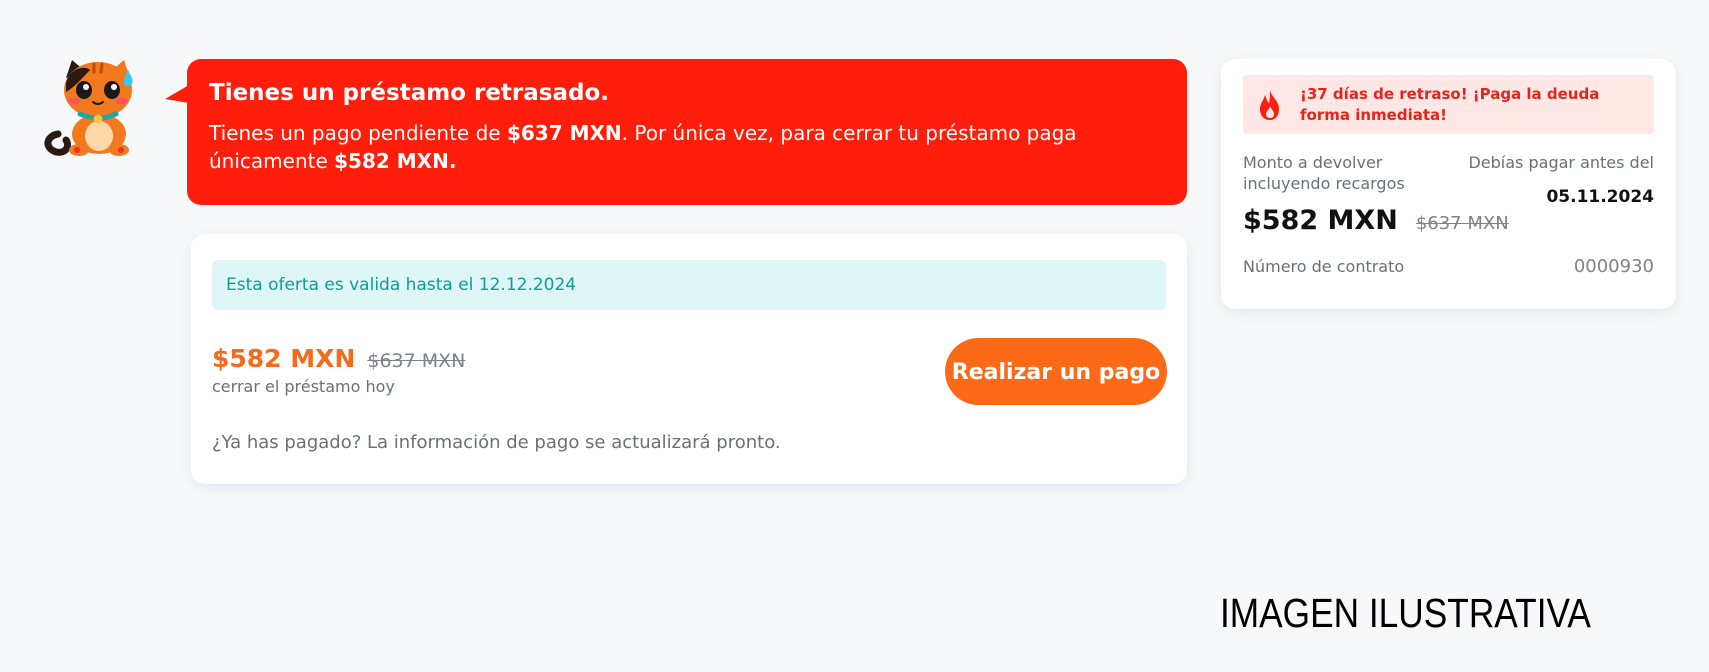  What do you see at coordinates (1324, 173) in the screenshot?
I see `amount-due-label: Monto a devolver incluyendo recargos` at bounding box center [1324, 173].